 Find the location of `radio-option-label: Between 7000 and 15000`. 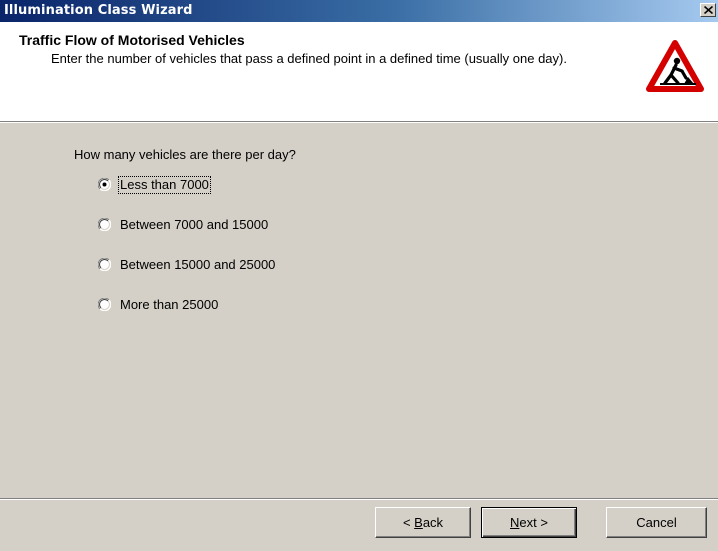

radio-option-label: Between 7000 and 15000 is located at coordinates (194, 224).